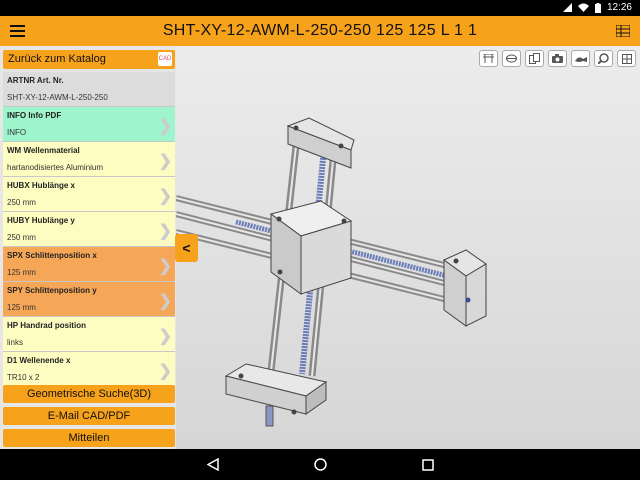 The width and height of the screenshot is (640, 480). Describe the element at coordinates (583, 7) in the screenshot. I see `wifi-icon` at that location.